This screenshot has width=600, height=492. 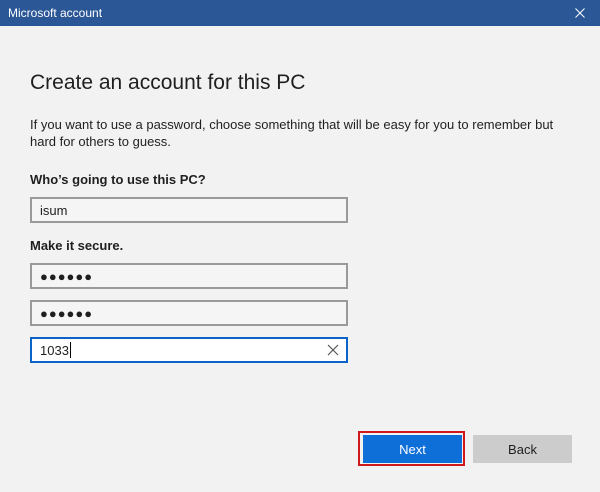 What do you see at coordinates (412, 449) in the screenshot?
I see `next-button: Next` at bounding box center [412, 449].